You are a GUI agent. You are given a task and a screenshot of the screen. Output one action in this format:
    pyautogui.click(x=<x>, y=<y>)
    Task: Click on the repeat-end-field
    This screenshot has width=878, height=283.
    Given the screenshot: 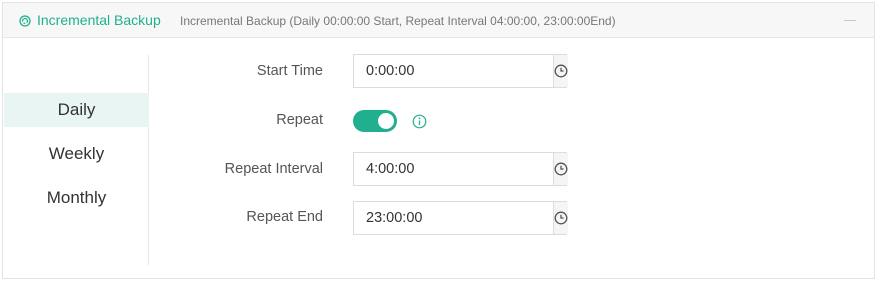 What is the action you would take?
    pyautogui.click(x=460, y=218)
    